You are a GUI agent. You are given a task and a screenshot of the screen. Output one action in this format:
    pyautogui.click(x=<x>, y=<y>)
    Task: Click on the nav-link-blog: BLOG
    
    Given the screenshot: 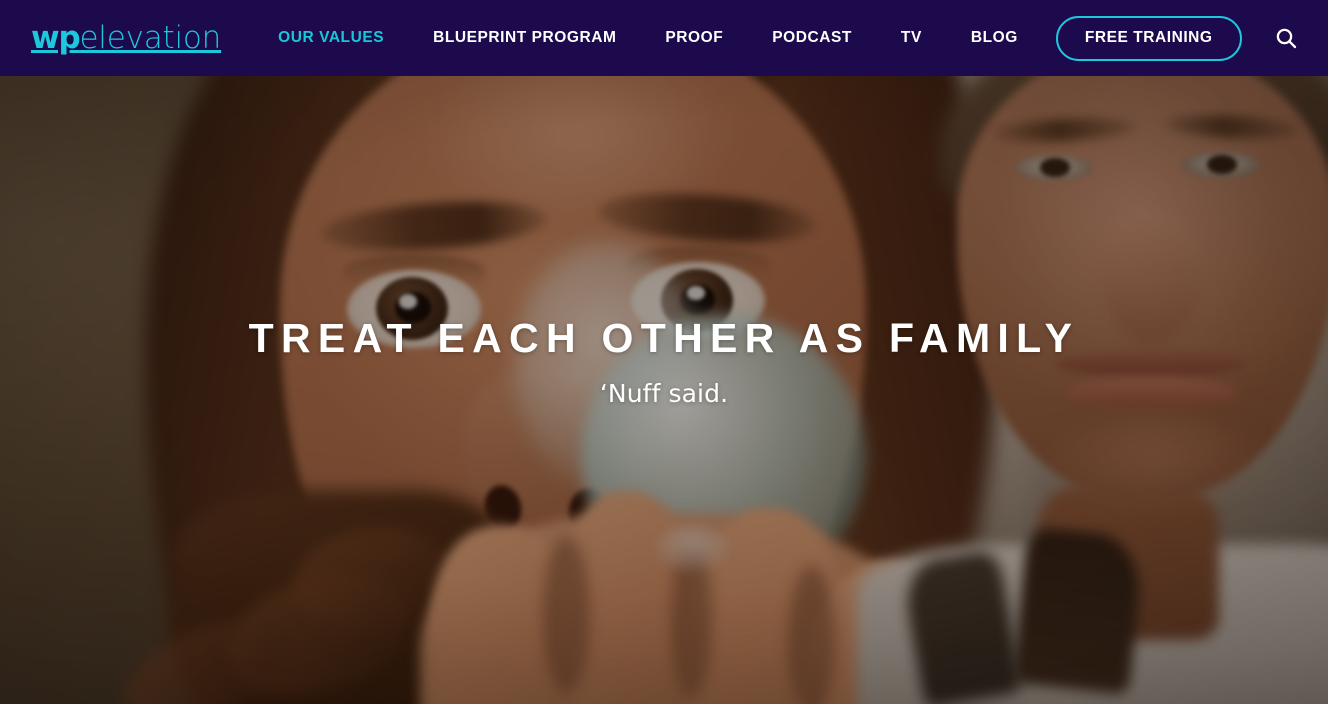 What is the action you would take?
    pyautogui.click(x=994, y=38)
    